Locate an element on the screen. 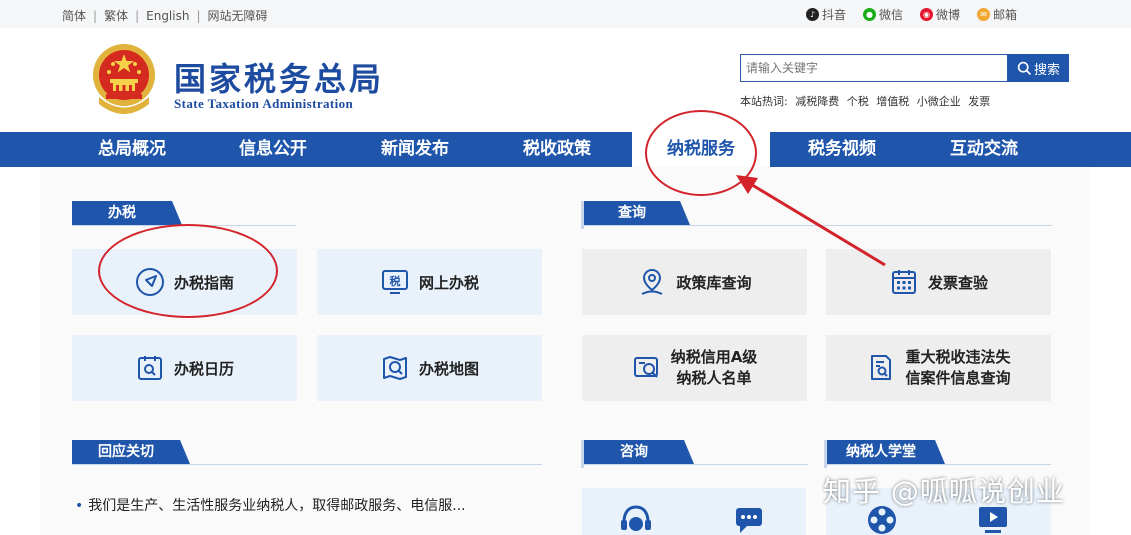 Image resolution: width=1131 pixels, height=535 pixels. search-button: 搜索 is located at coordinates (1038, 68).